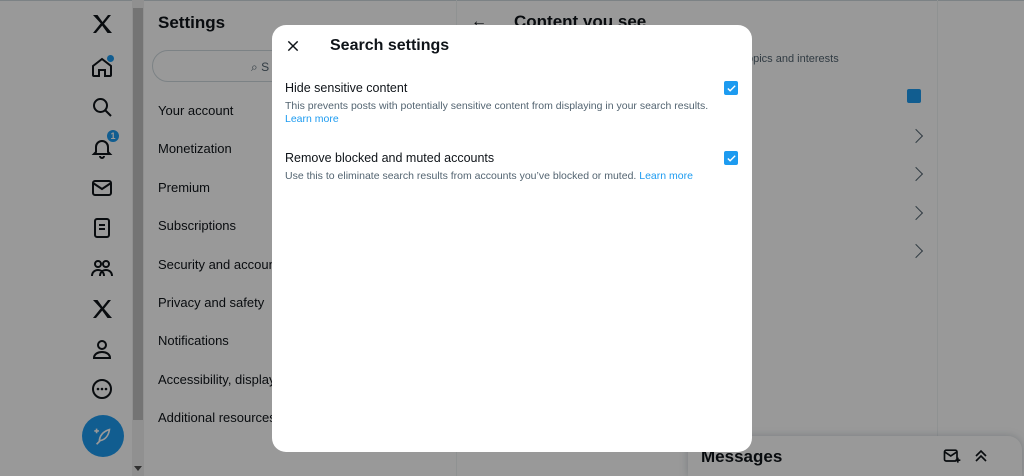 This screenshot has width=1024, height=476. Describe the element at coordinates (390, 158) in the screenshot. I see `option-label: Remove blocked and muted accounts` at that location.